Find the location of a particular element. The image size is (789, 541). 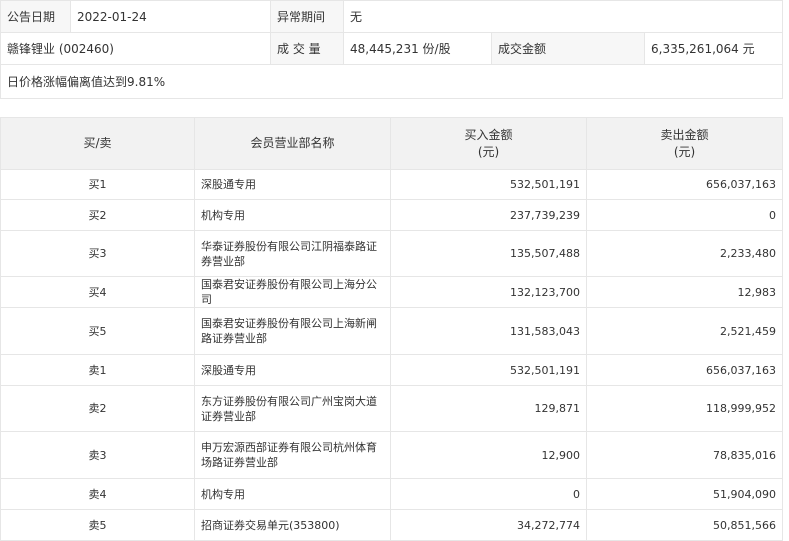

cell-sell-amount: 78,835,016 is located at coordinates (684, 455).